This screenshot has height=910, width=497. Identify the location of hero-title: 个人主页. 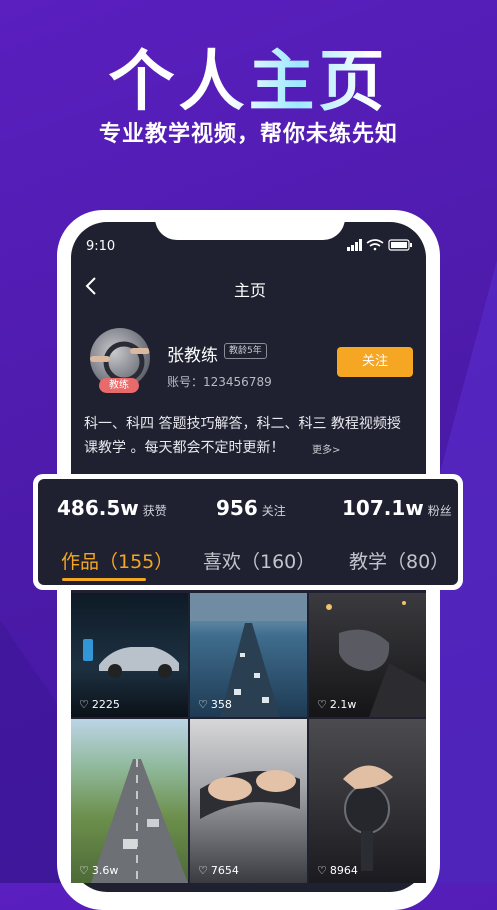
(248, 76).